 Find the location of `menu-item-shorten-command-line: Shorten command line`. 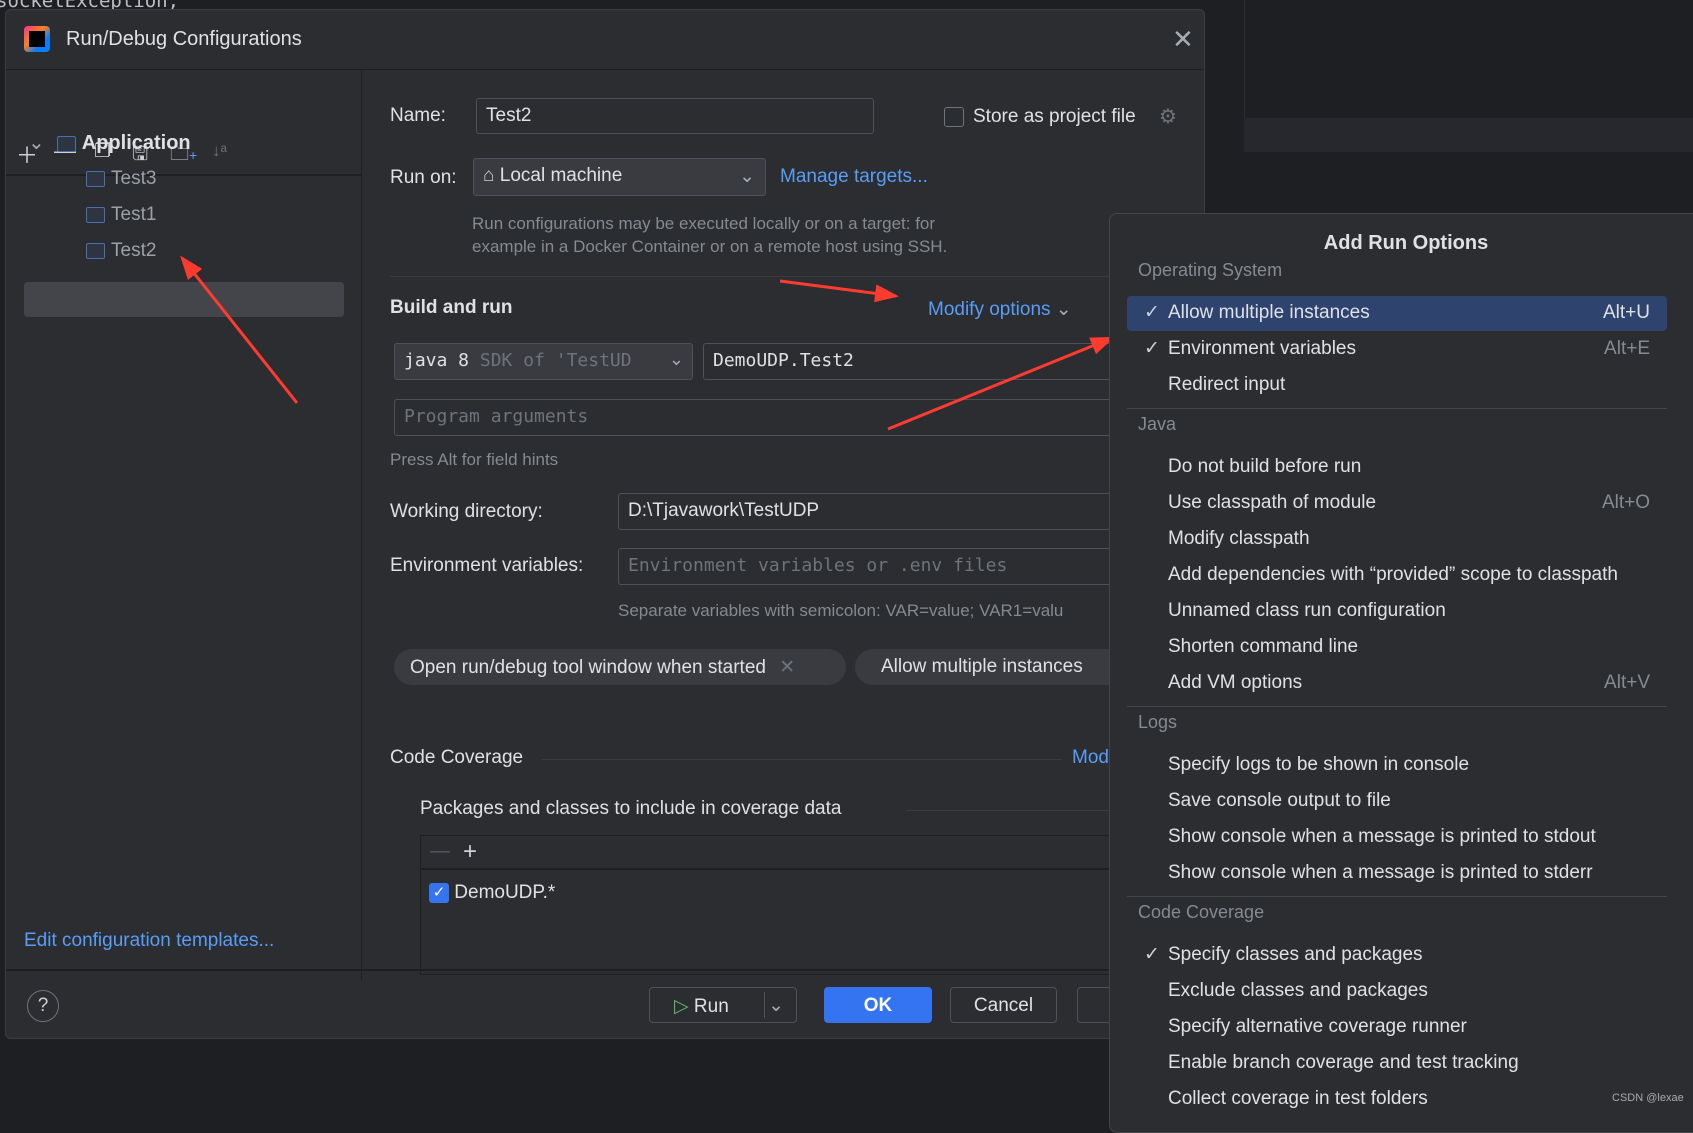

menu-item-shorten-command-line: Shorten command line is located at coordinates (1397, 647).